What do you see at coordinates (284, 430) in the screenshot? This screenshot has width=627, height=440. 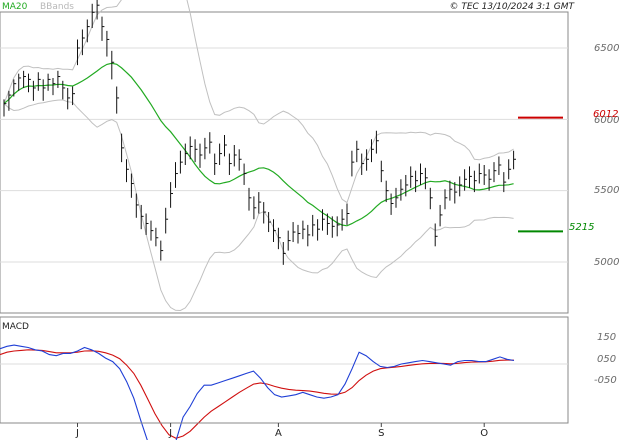 I see `x-axis: JJASO` at bounding box center [284, 430].